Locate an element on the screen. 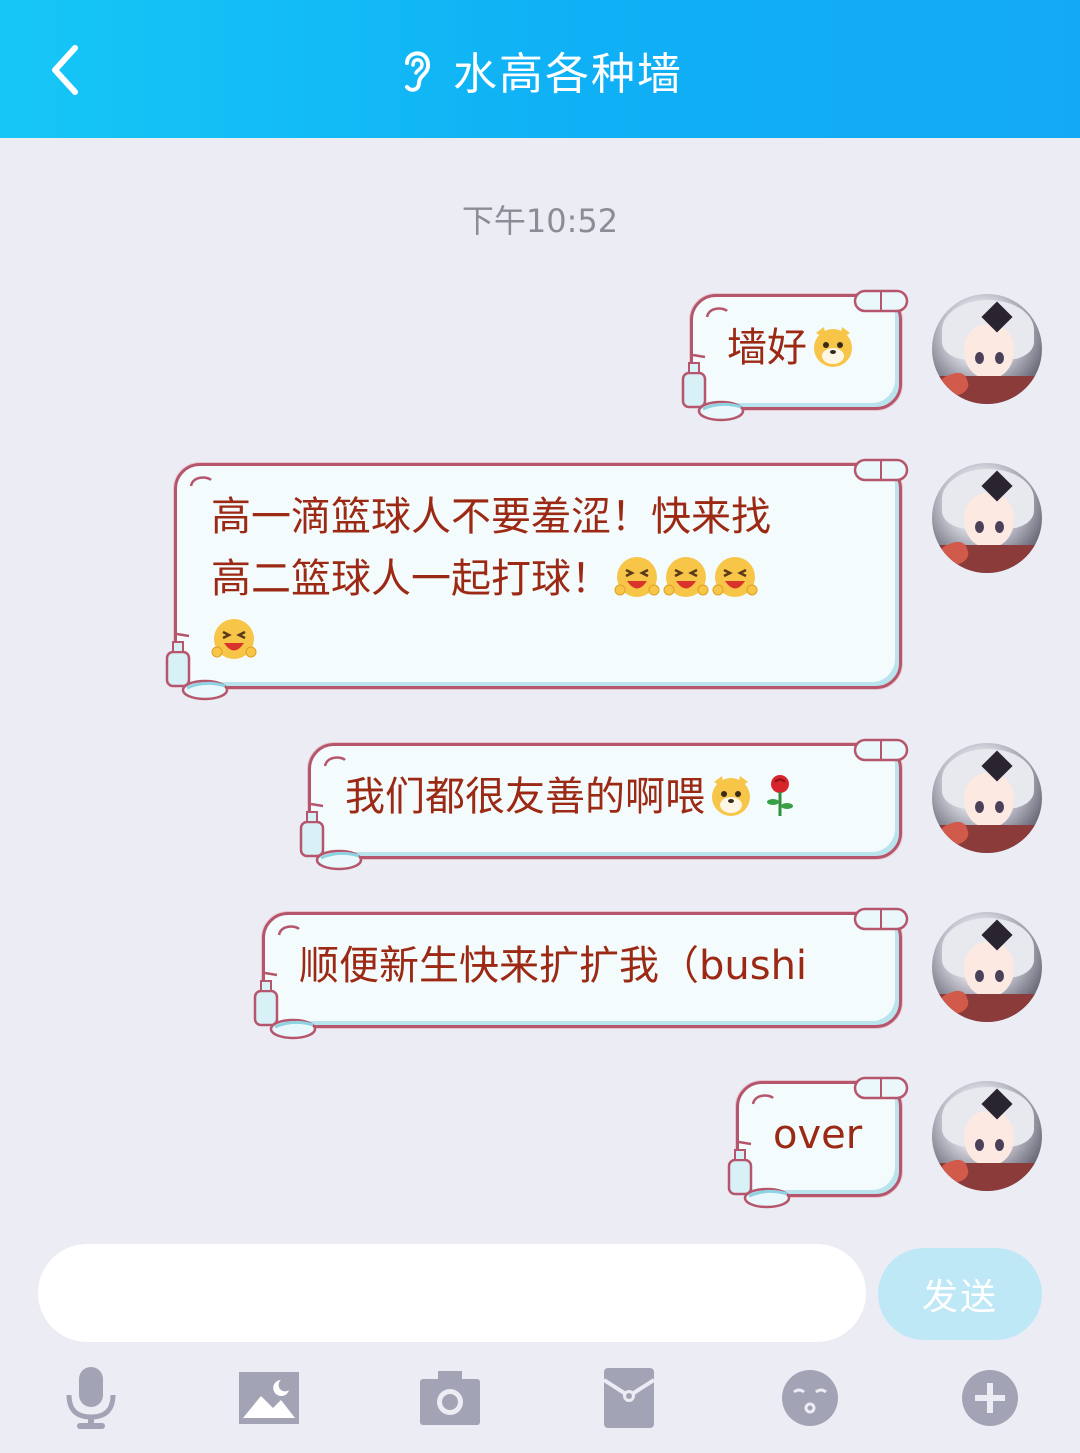 This screenshot has width=1080, height=1453. camera-button is located at coordinates (450, 1398).